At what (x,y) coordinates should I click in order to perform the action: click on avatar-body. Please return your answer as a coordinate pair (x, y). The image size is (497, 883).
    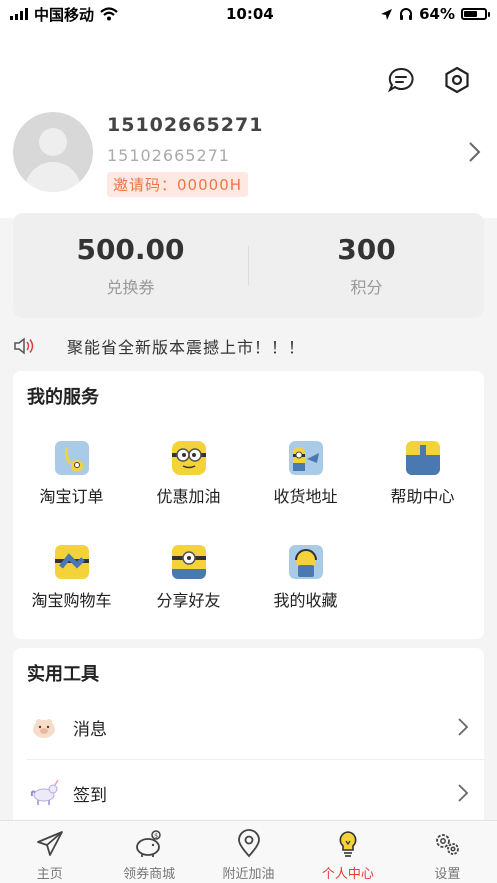
    Looking at the image, I should click on (53, 177).